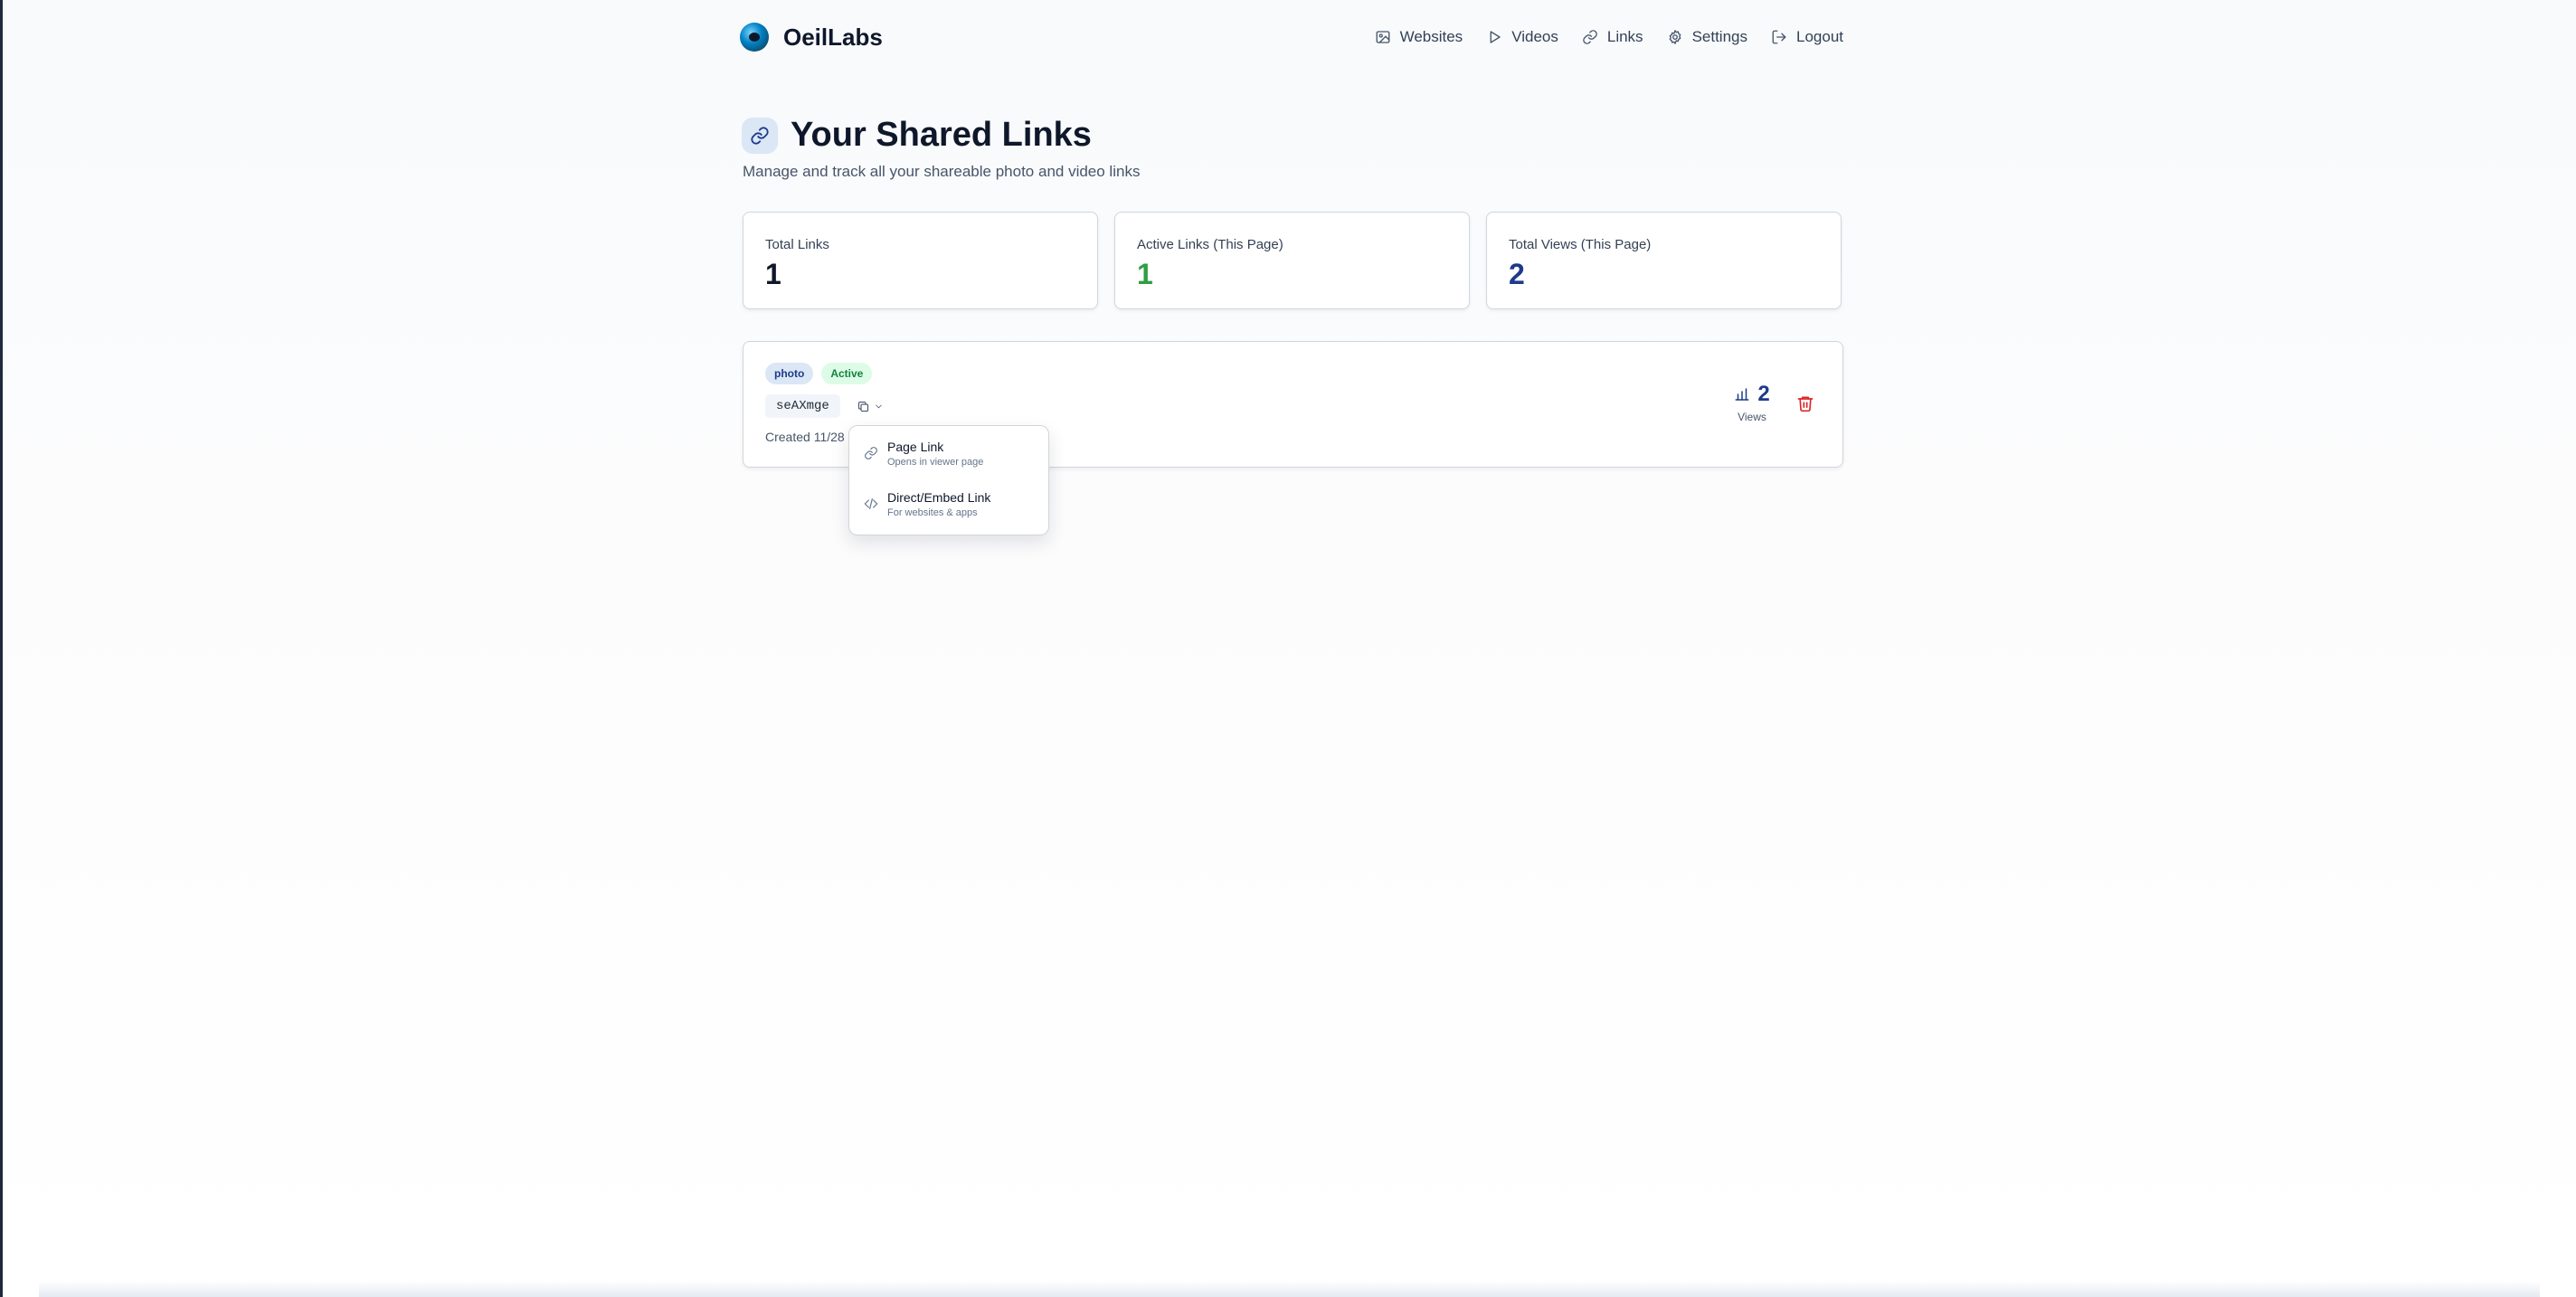 This screenshot has height=1297, width=2576. I want to click on nav-item-links: Links, so click(1613, 37).